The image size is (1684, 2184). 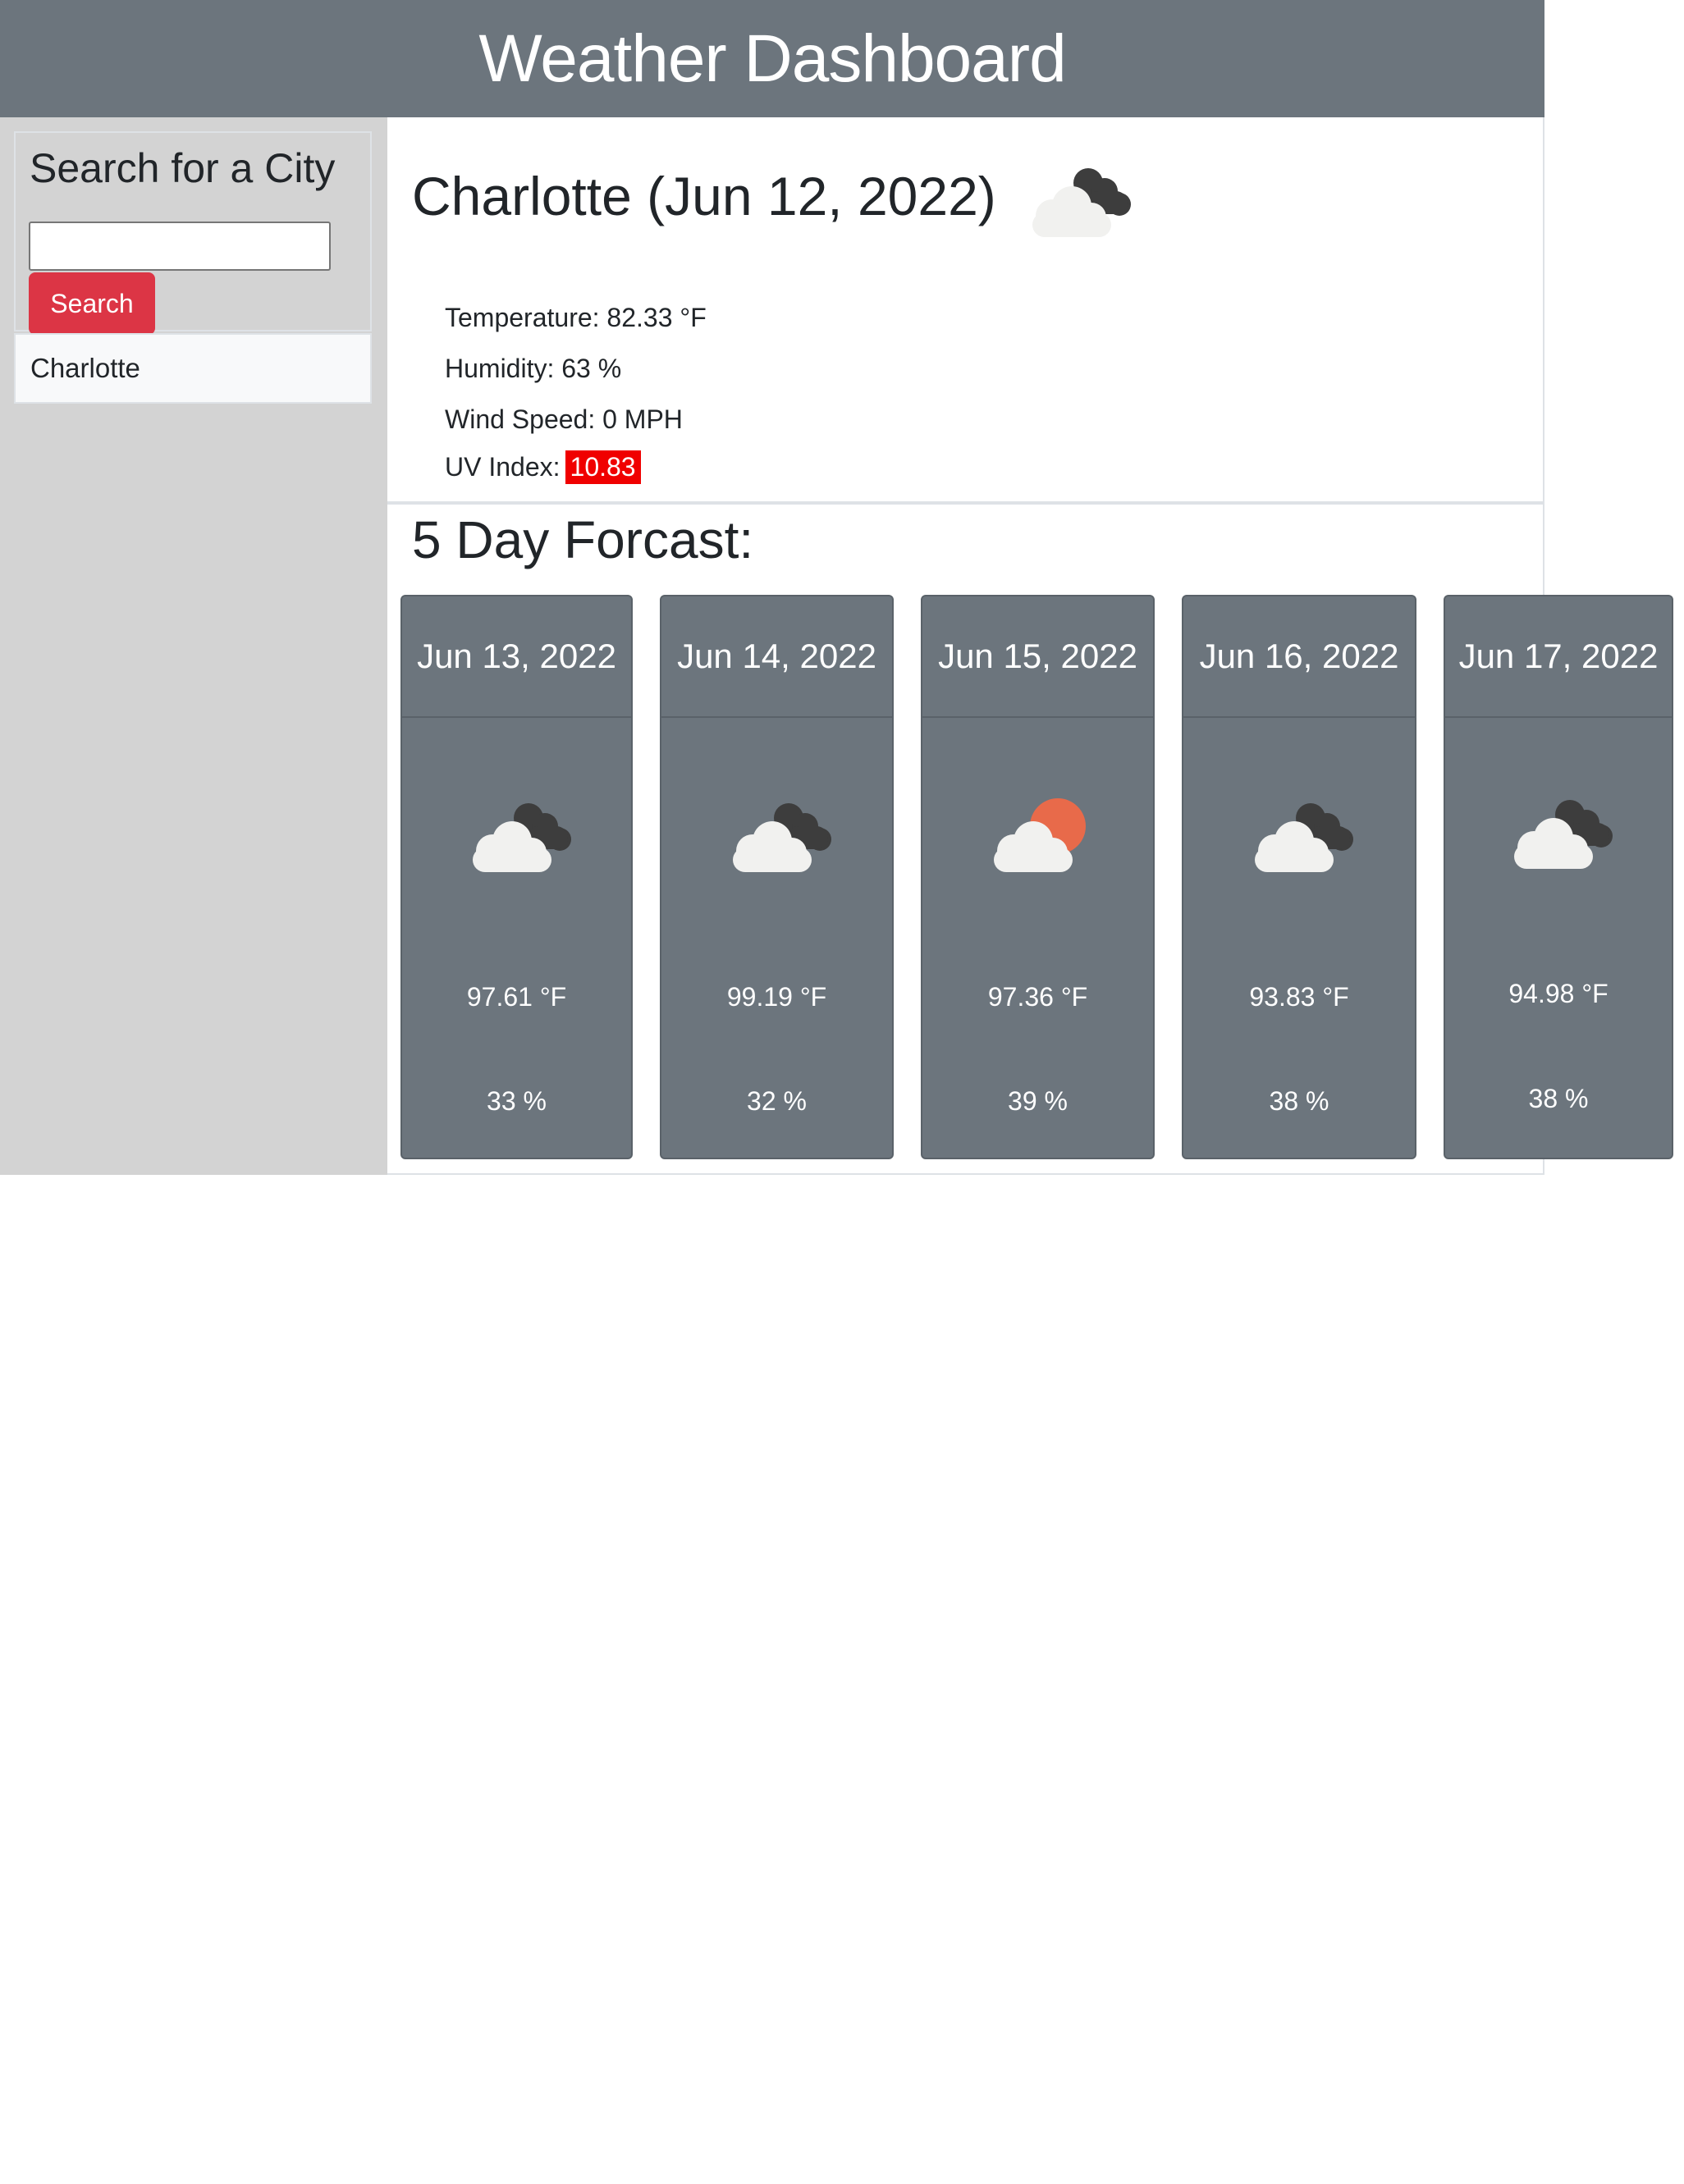 I want to click on forecast-card: Jun 15, 2022 97.36 °F 39 %, so click(x=1038, y=877).